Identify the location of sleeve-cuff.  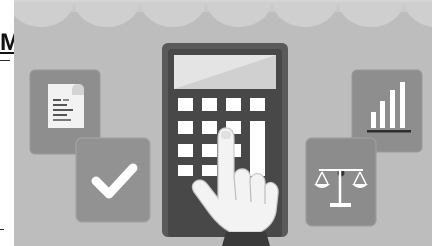
(246, 239).